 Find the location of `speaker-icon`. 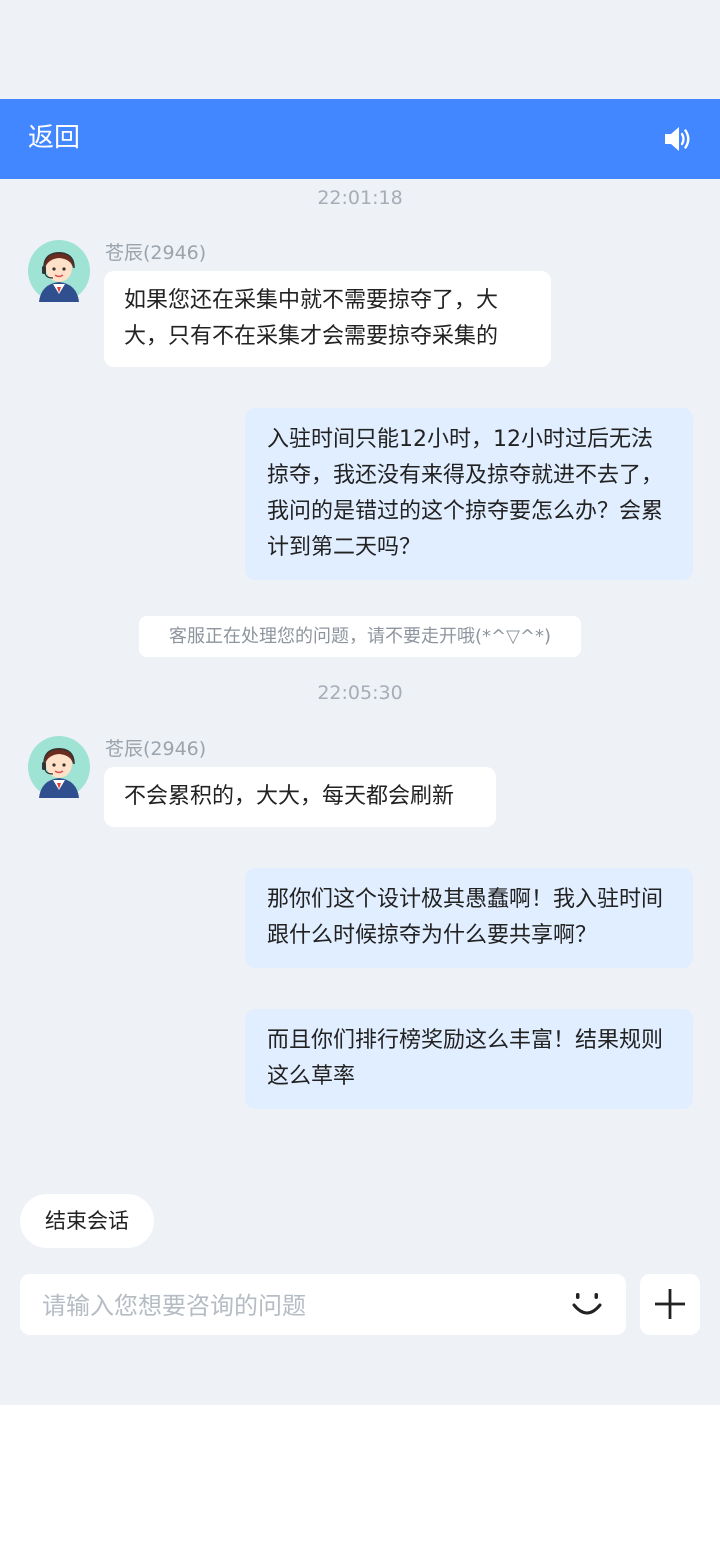

speaker-icon is located at coordinates (677, 139).